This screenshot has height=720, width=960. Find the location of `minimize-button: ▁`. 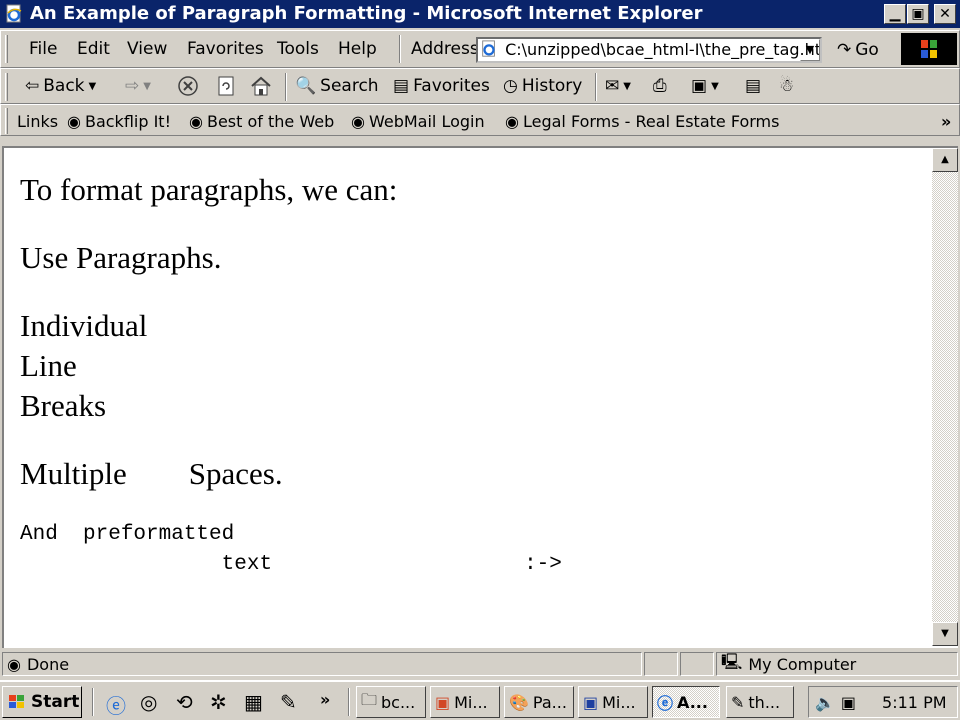

minimize-button: ▁ is located at coordinates (895, 14).